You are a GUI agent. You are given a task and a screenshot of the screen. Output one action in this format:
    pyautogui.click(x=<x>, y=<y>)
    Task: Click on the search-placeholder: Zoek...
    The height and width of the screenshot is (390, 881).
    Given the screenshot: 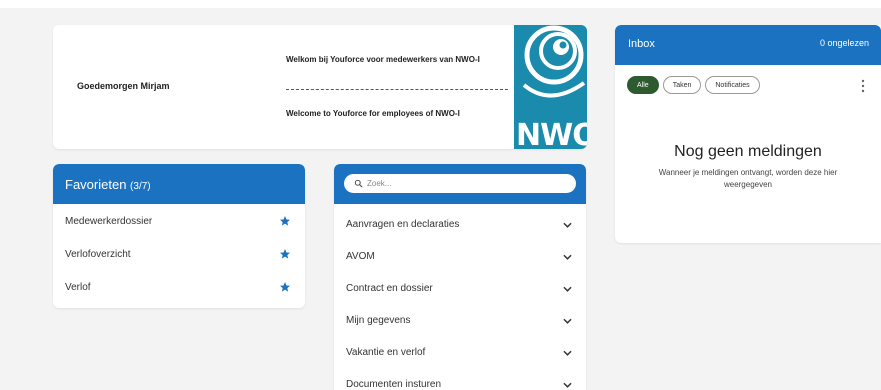 What is the action you would take?
    pyautogui.click(x=379, y=183)
    